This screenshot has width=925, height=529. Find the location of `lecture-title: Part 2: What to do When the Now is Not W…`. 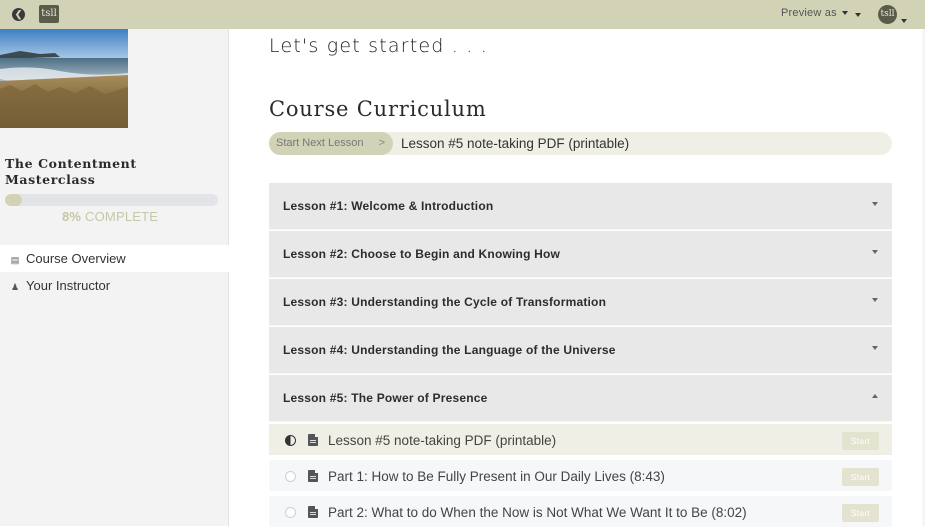

lecture-title: Part 2: What to do When the Now is Not W… is located at coordinates (537, 512).